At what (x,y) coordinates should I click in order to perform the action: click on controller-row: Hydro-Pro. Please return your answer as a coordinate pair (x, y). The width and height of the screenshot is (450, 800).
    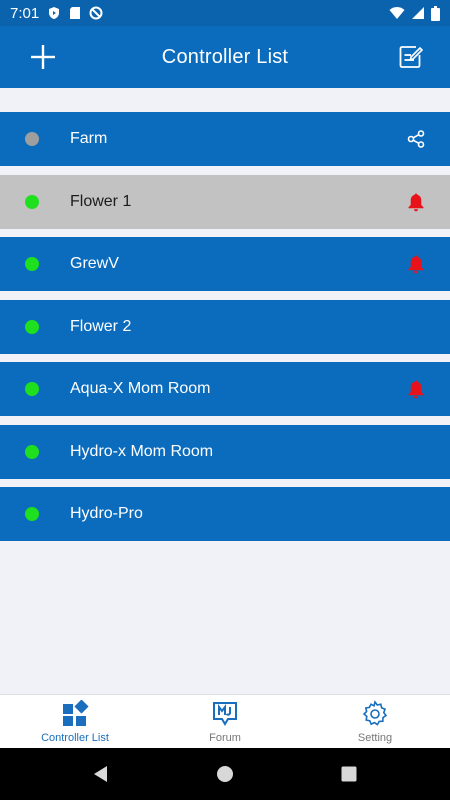
    Looking at the image, I should click on (225, 514).